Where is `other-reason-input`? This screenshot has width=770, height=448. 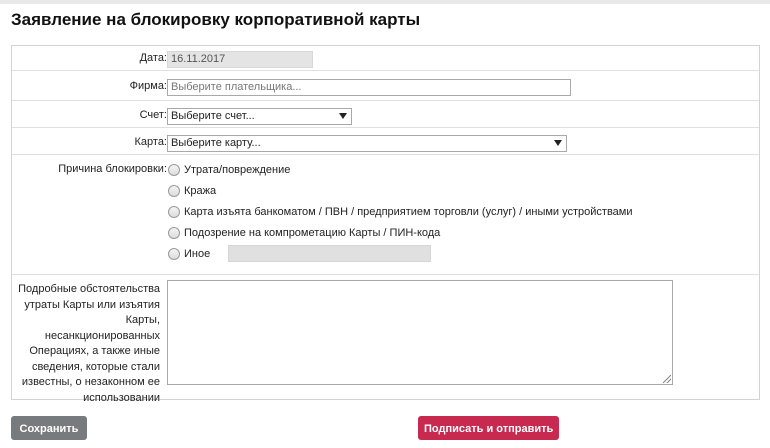 other-reason-input is located at coordinates (329, 253).